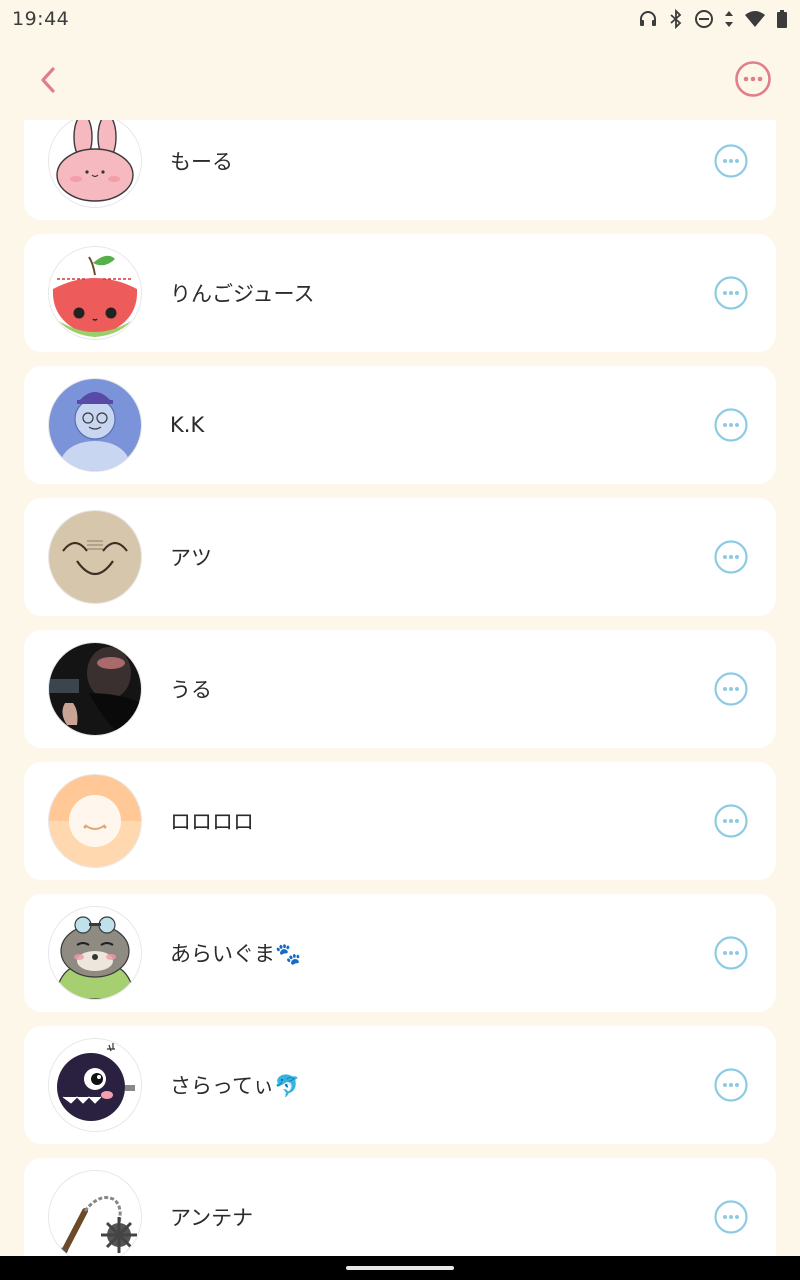  I want to click on chevron-left-icon, so click(48, 80).